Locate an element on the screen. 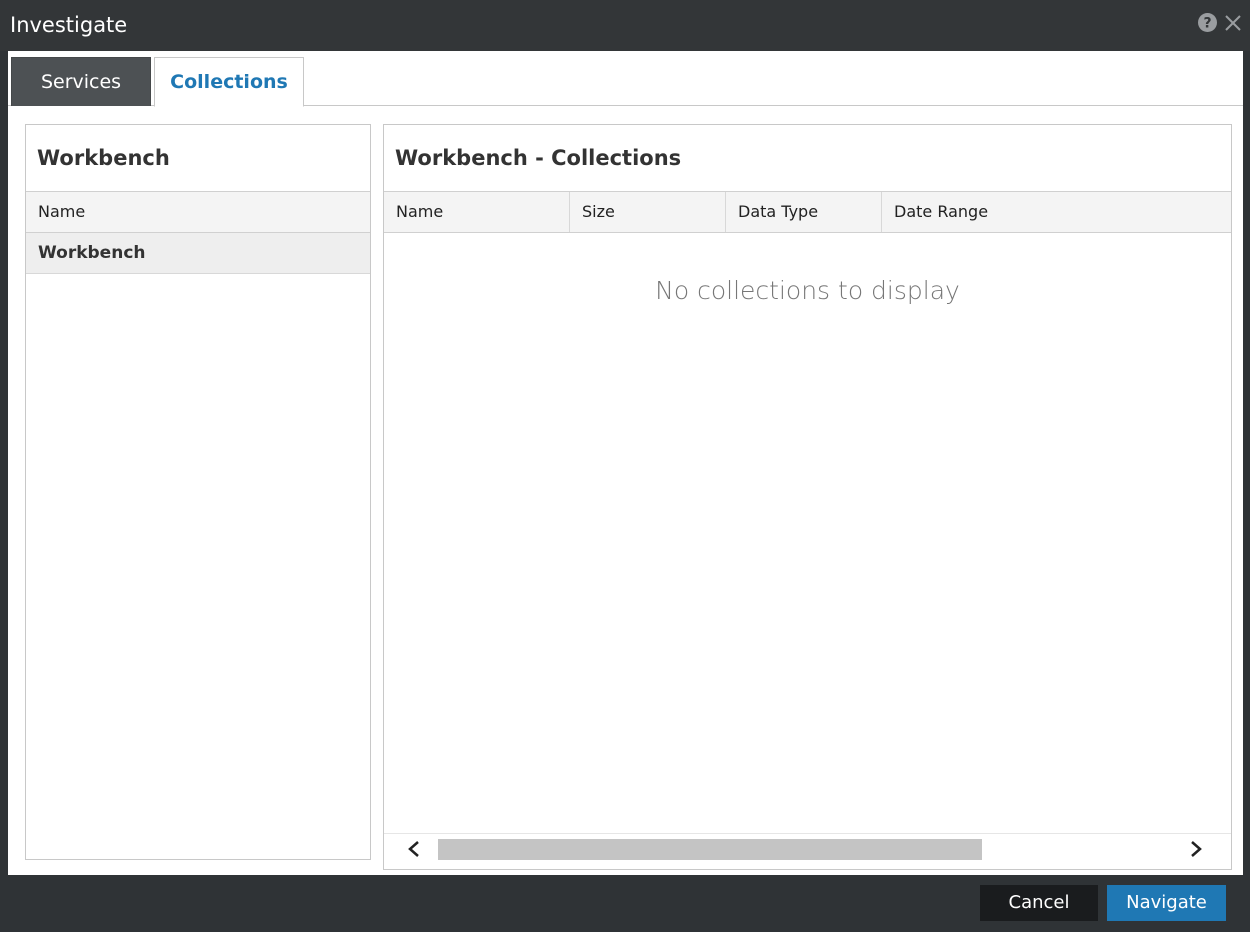 The image size is (1250, 932). tab-services: Services is located at coordinates (81, 81).